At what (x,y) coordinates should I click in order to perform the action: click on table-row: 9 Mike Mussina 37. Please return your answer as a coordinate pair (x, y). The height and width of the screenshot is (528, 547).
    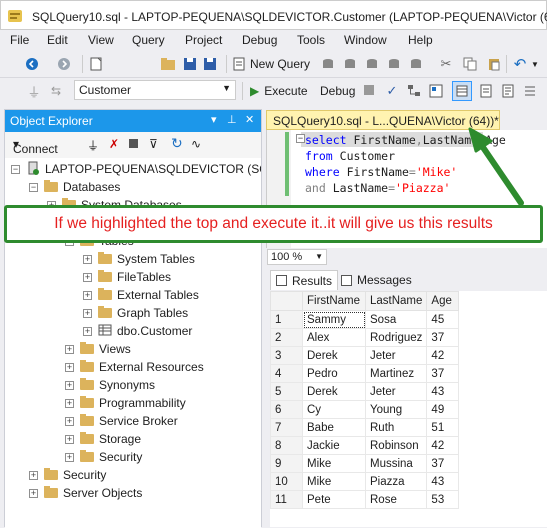
    Looking at the image, I should click on (365, 463).